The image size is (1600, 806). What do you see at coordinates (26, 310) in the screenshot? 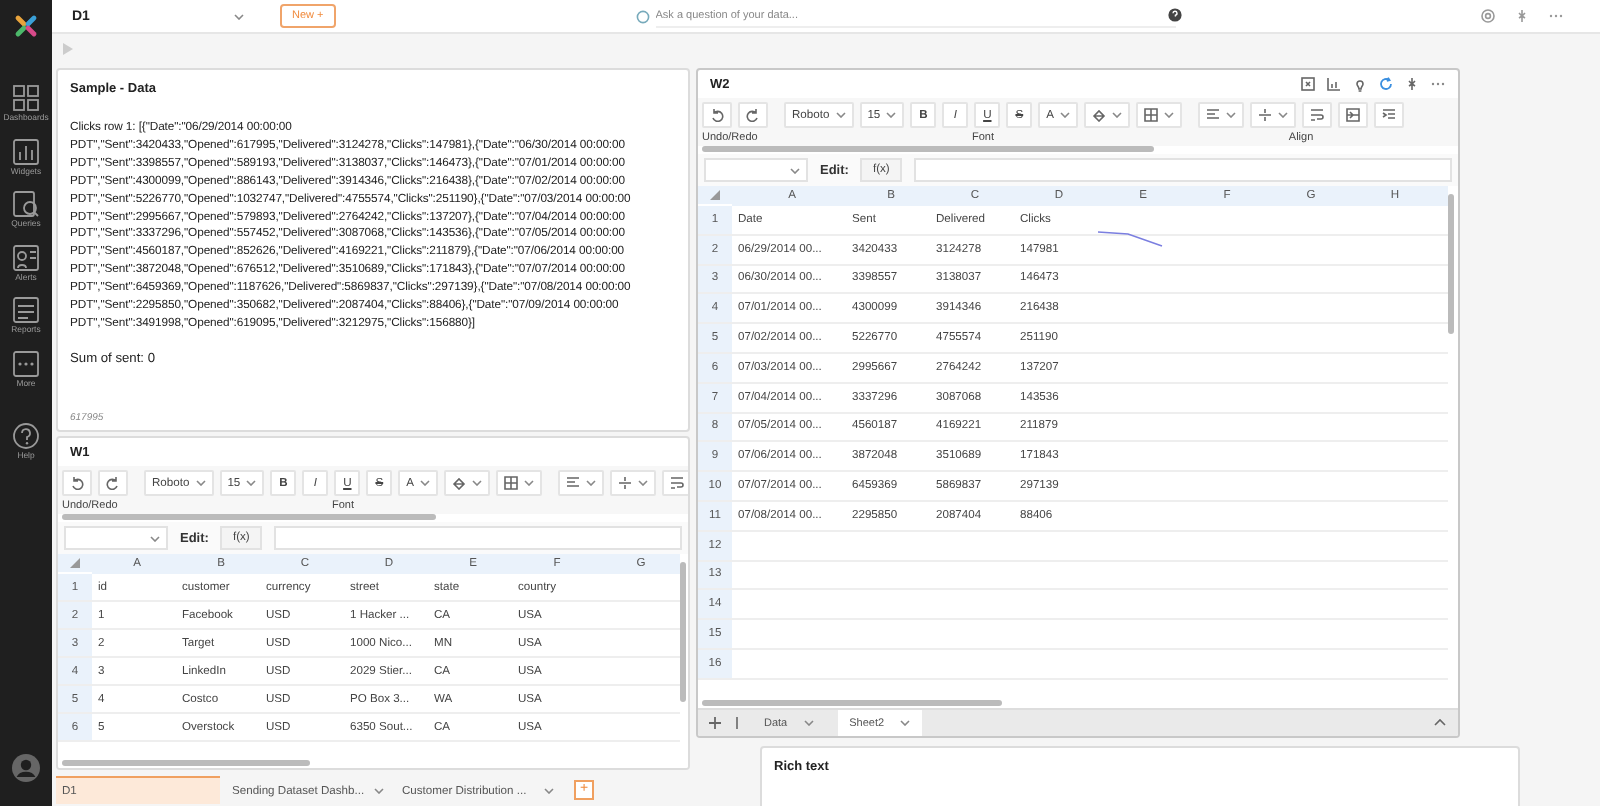
I see `report-icon` at bounding box center [26, 310].